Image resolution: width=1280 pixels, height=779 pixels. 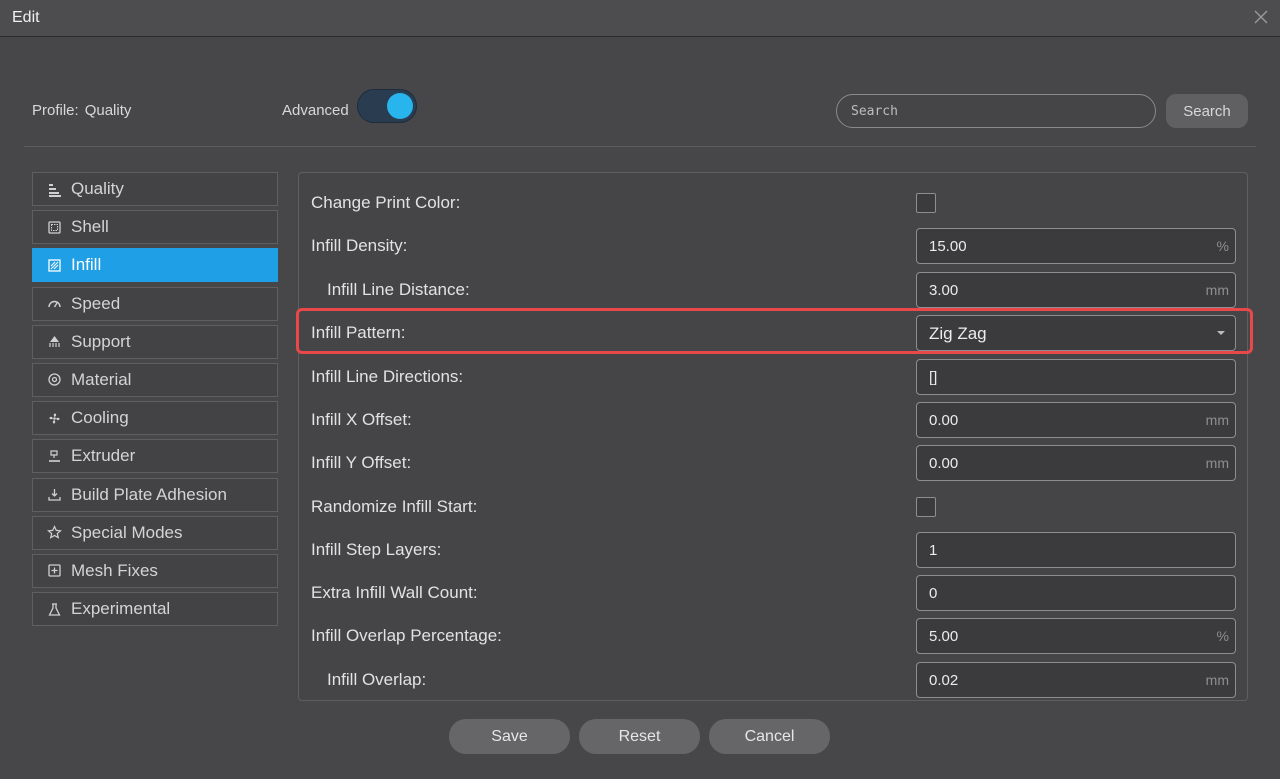 What do you see at coordinates (155, 379) in the screenshot?
I see `sidebar-item-material: Material` at bounding box center [155, 379].